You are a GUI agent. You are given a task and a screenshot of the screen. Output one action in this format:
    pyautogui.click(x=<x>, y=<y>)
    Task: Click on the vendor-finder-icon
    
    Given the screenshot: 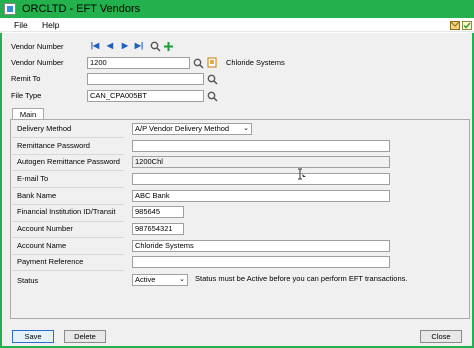 What is the action you would take?
    pyautogui.click(x=198, y=63)
    